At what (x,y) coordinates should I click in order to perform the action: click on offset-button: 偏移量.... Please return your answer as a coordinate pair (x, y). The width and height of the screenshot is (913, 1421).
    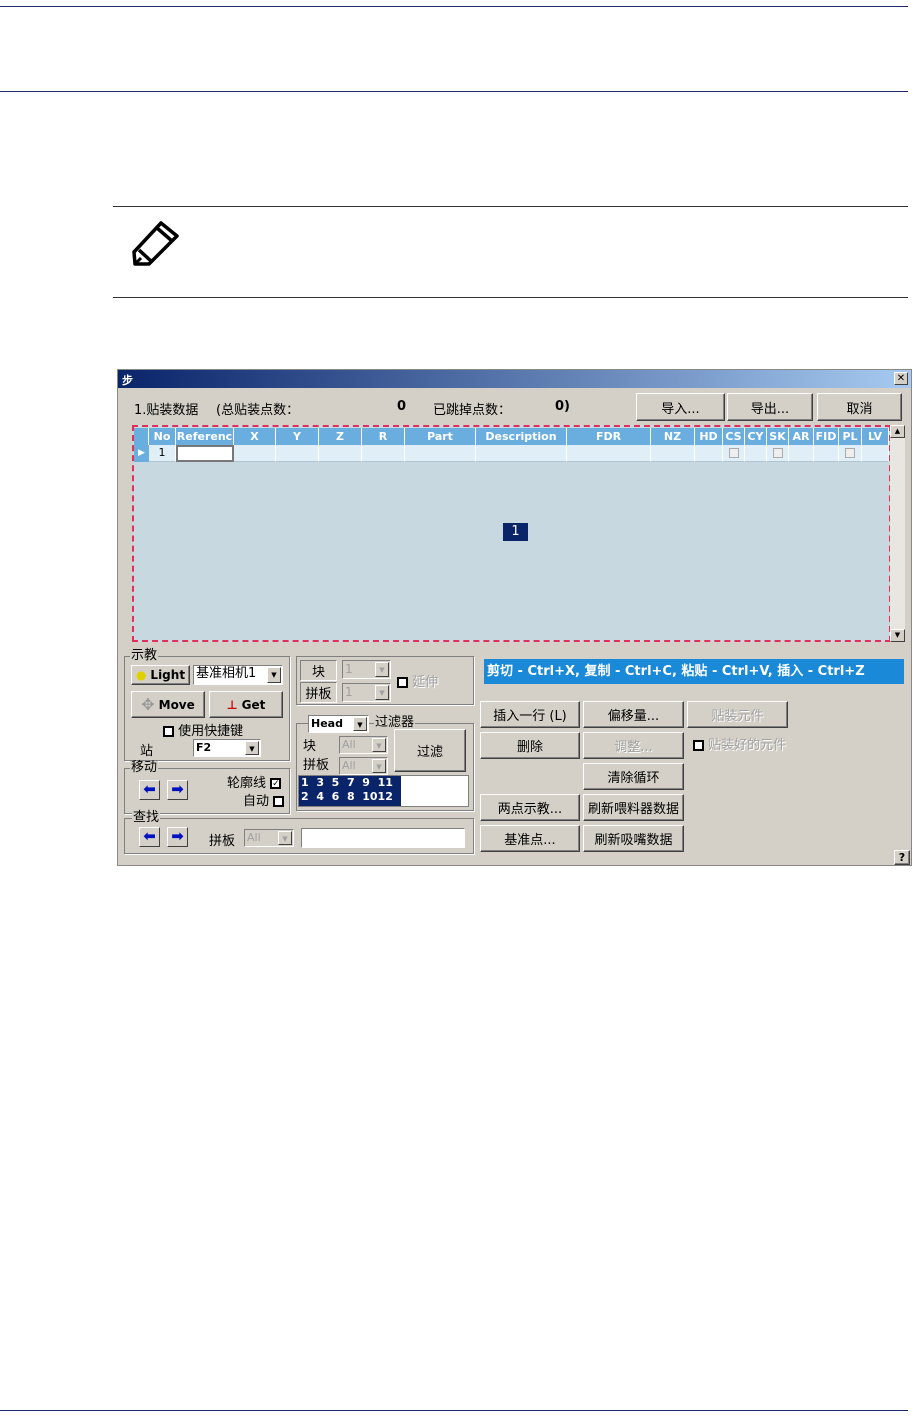
    Looking at the image, I should click on (633, 714).